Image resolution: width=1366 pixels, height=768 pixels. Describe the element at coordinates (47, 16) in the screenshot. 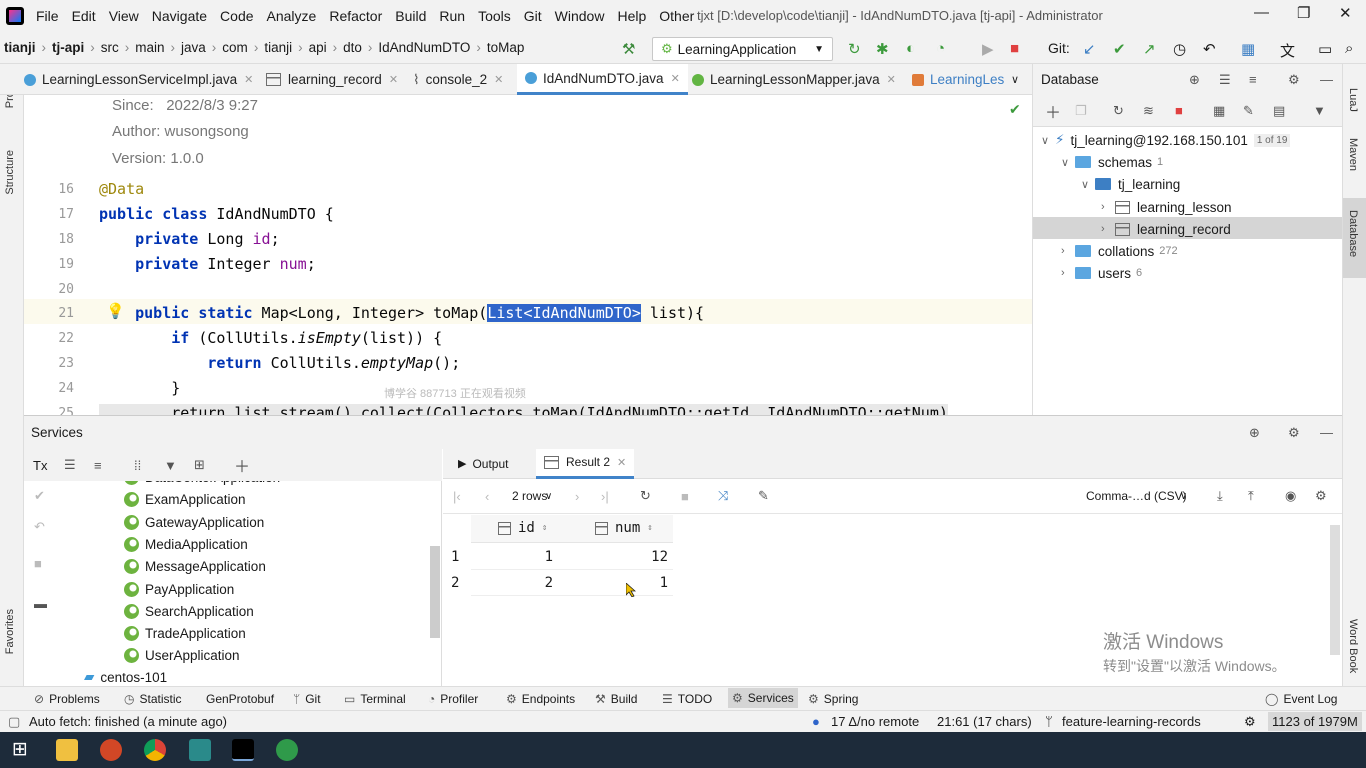

I see `menu-file: File` at that location.